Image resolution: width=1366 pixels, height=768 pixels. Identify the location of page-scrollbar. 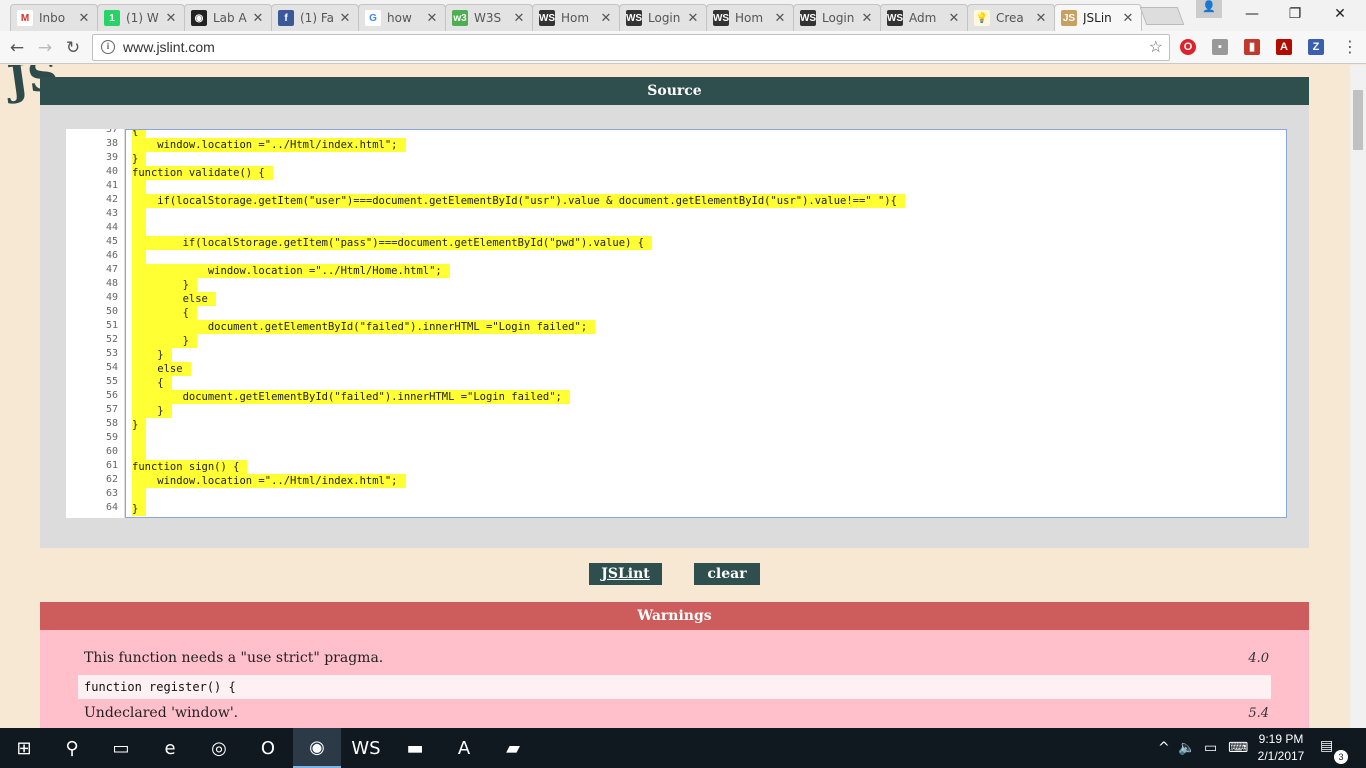
(1358, 396).